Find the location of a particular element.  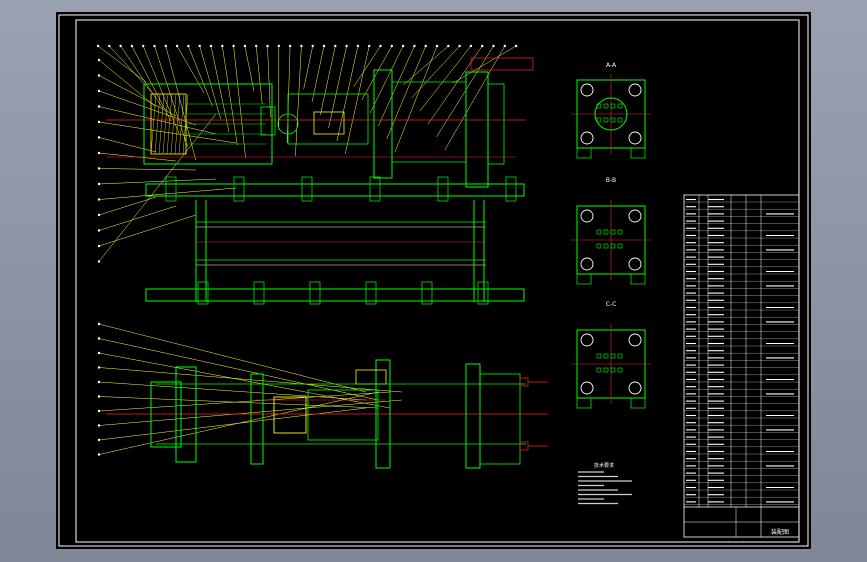

front-view-assembly is located at coordinates (320, 129).